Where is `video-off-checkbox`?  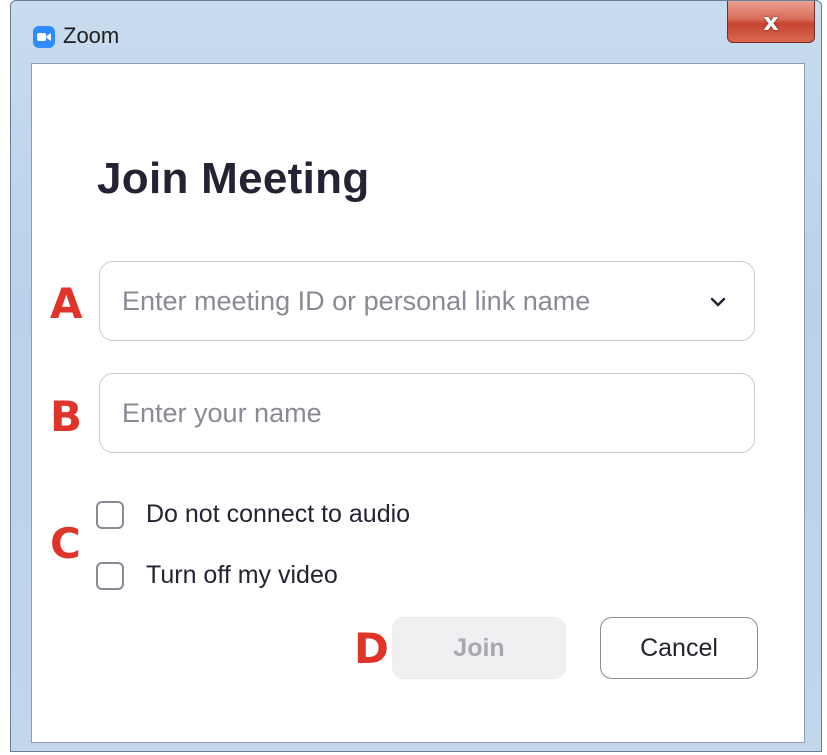
video-off-checkbox is located at coordinates (110, 575).